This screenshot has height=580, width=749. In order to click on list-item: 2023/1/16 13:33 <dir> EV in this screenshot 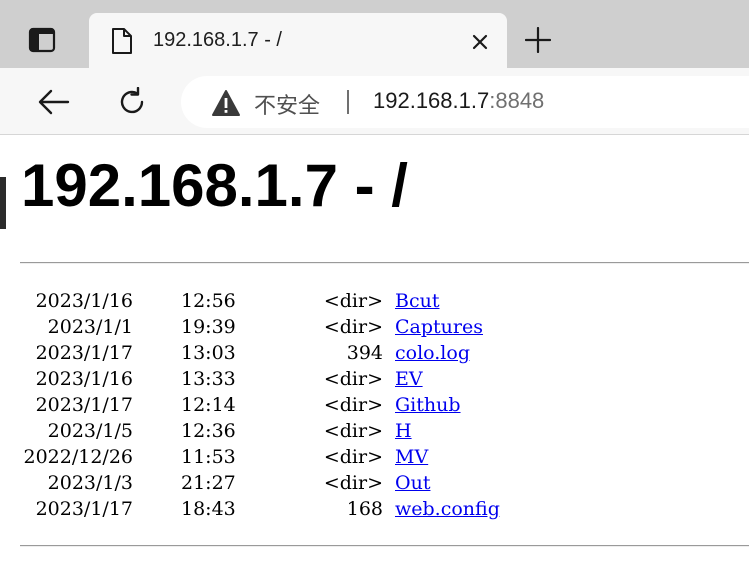, I will do `click(374, 379)`.